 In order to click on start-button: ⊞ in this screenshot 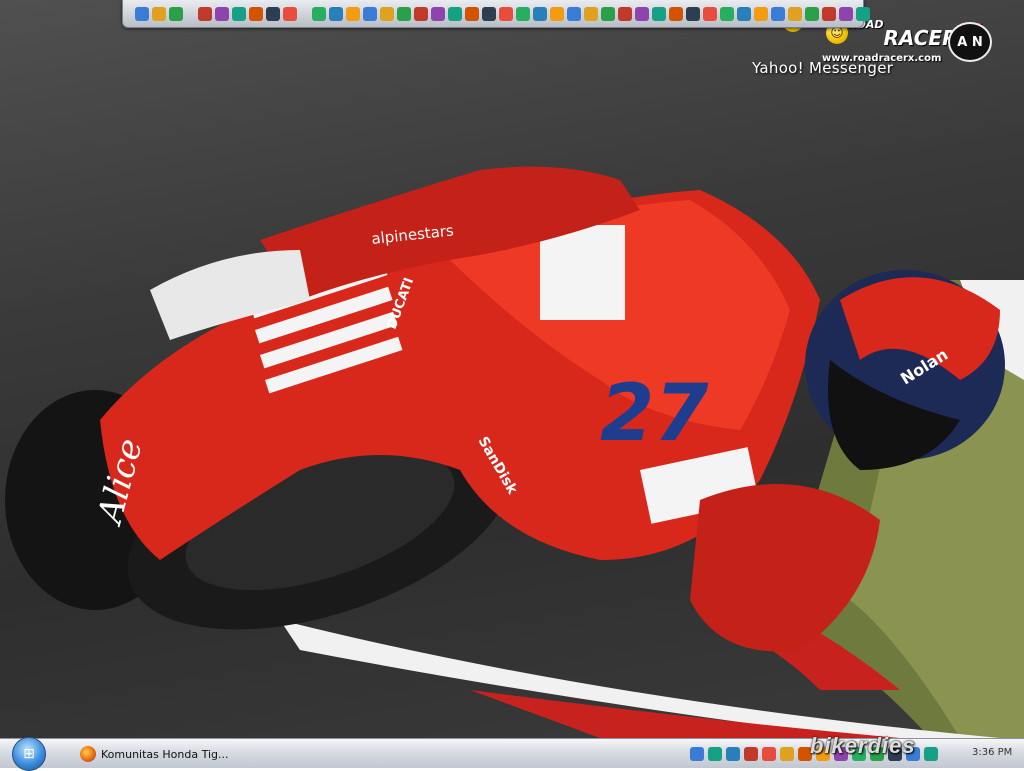, I will do `click(29, 754)`.